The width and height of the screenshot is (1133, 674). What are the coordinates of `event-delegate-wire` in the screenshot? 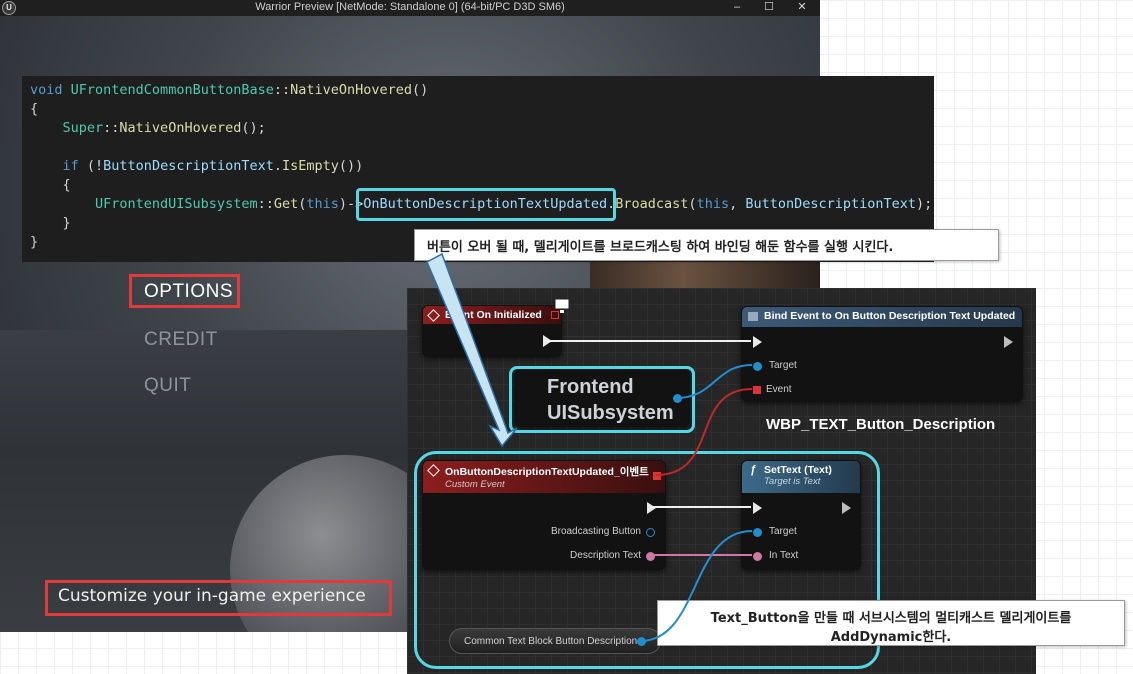 It's located at (704, 432).